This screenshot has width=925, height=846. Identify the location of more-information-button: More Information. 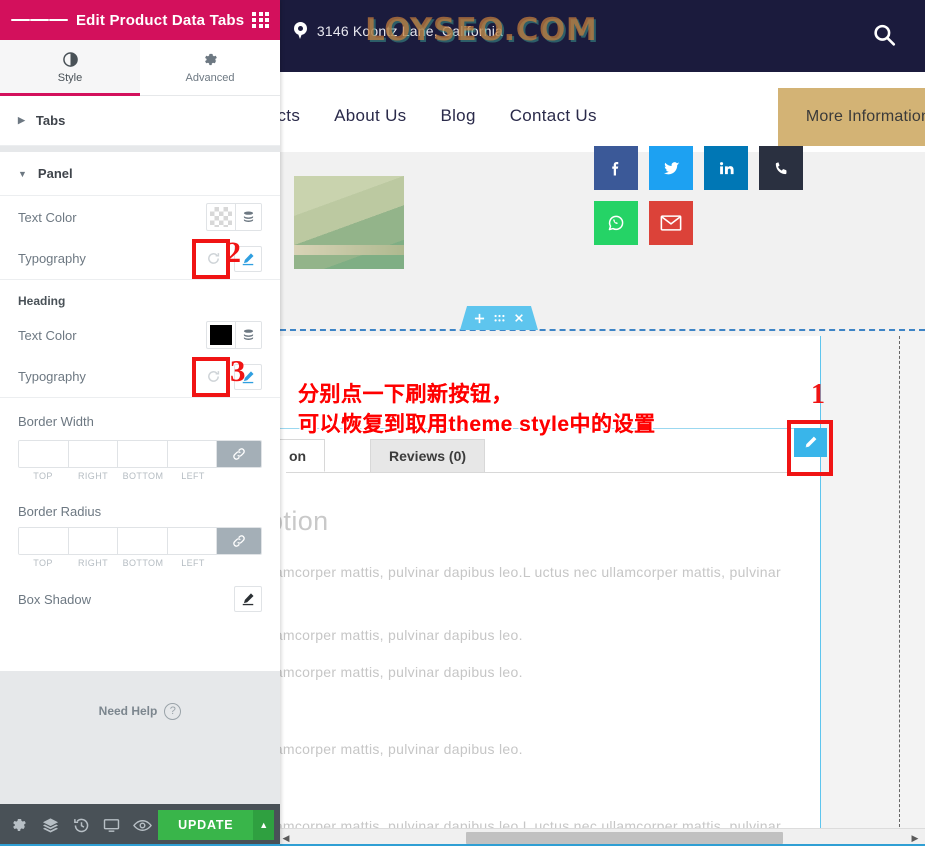
(851, 117).